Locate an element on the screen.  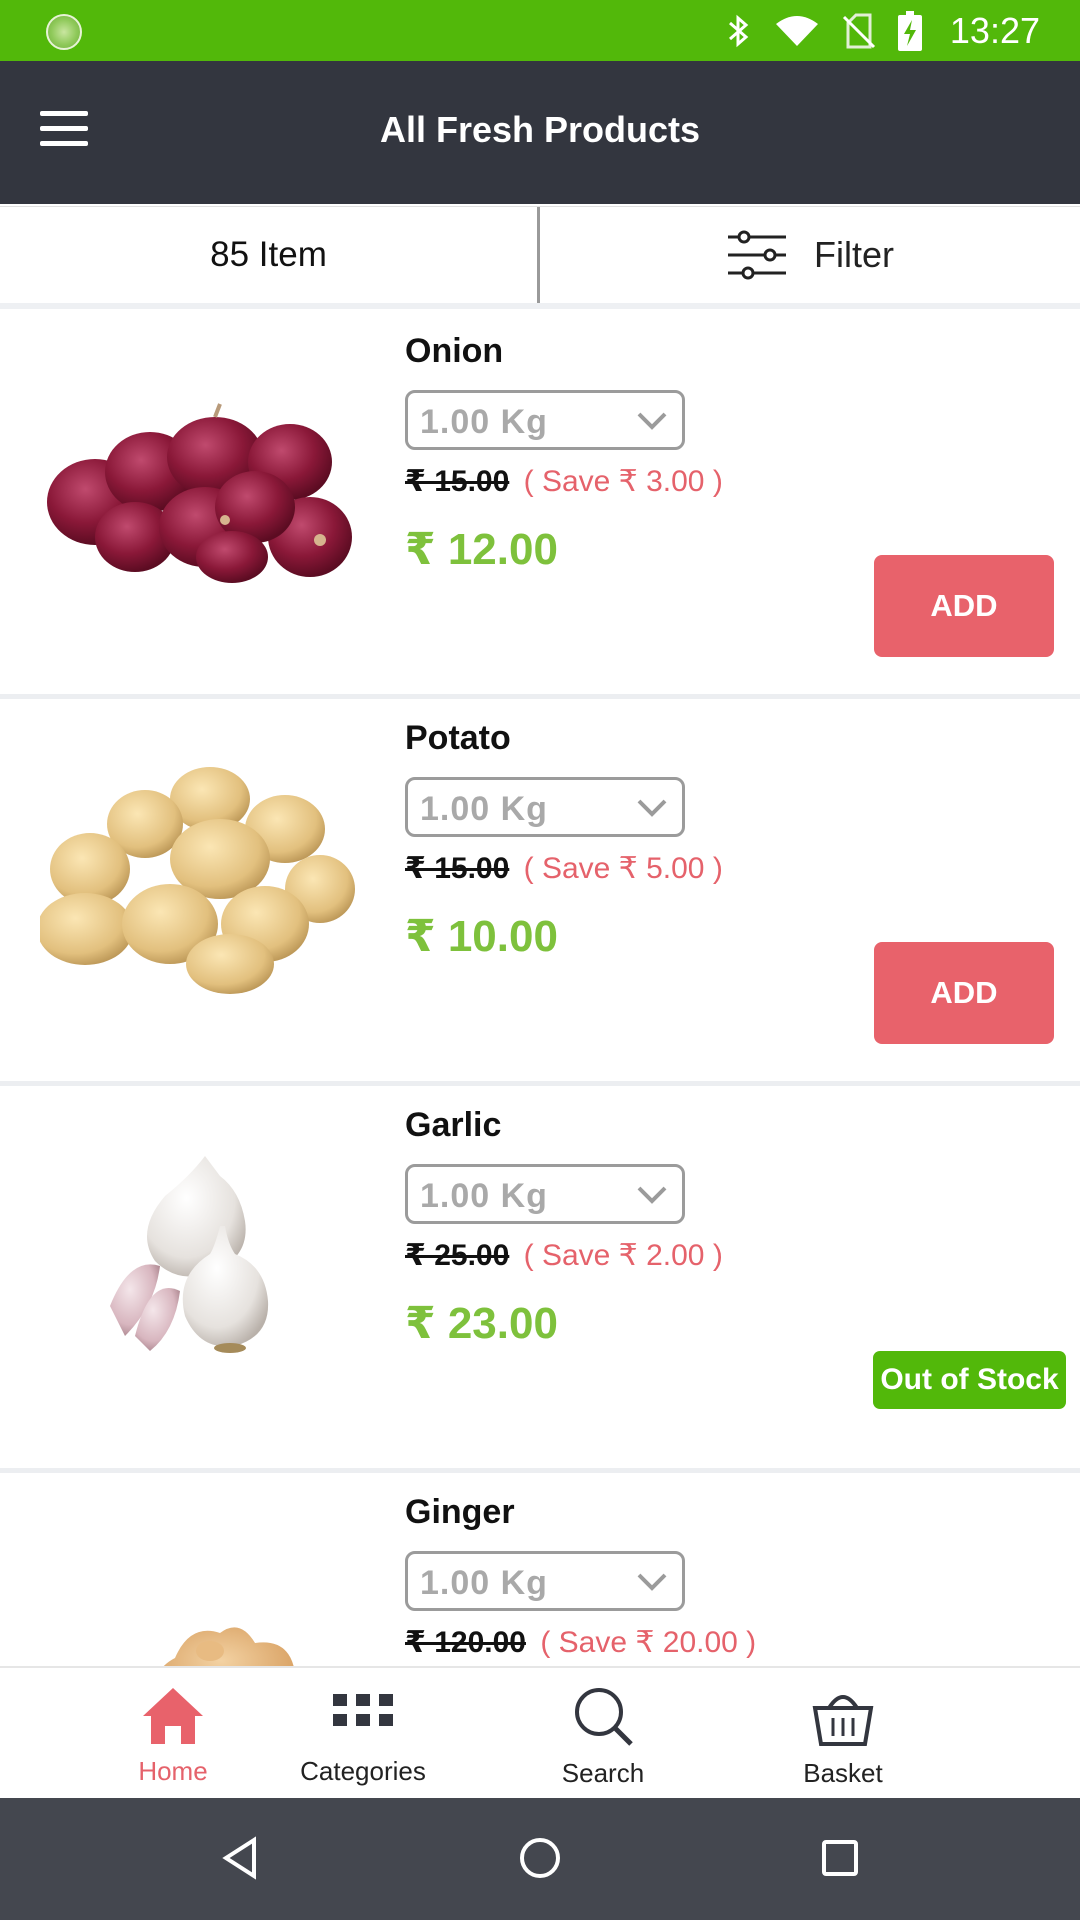
system-navigation-bar is located at coordinates (540, 1859).